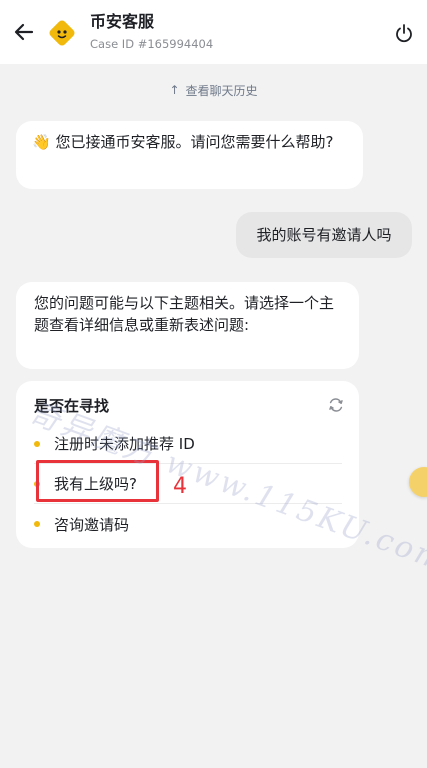  I want to click on agent-message: 您的问题可能与以下主题相关。请选择一个主题查看详细信息或重新表述问题:, so click(187, 325).